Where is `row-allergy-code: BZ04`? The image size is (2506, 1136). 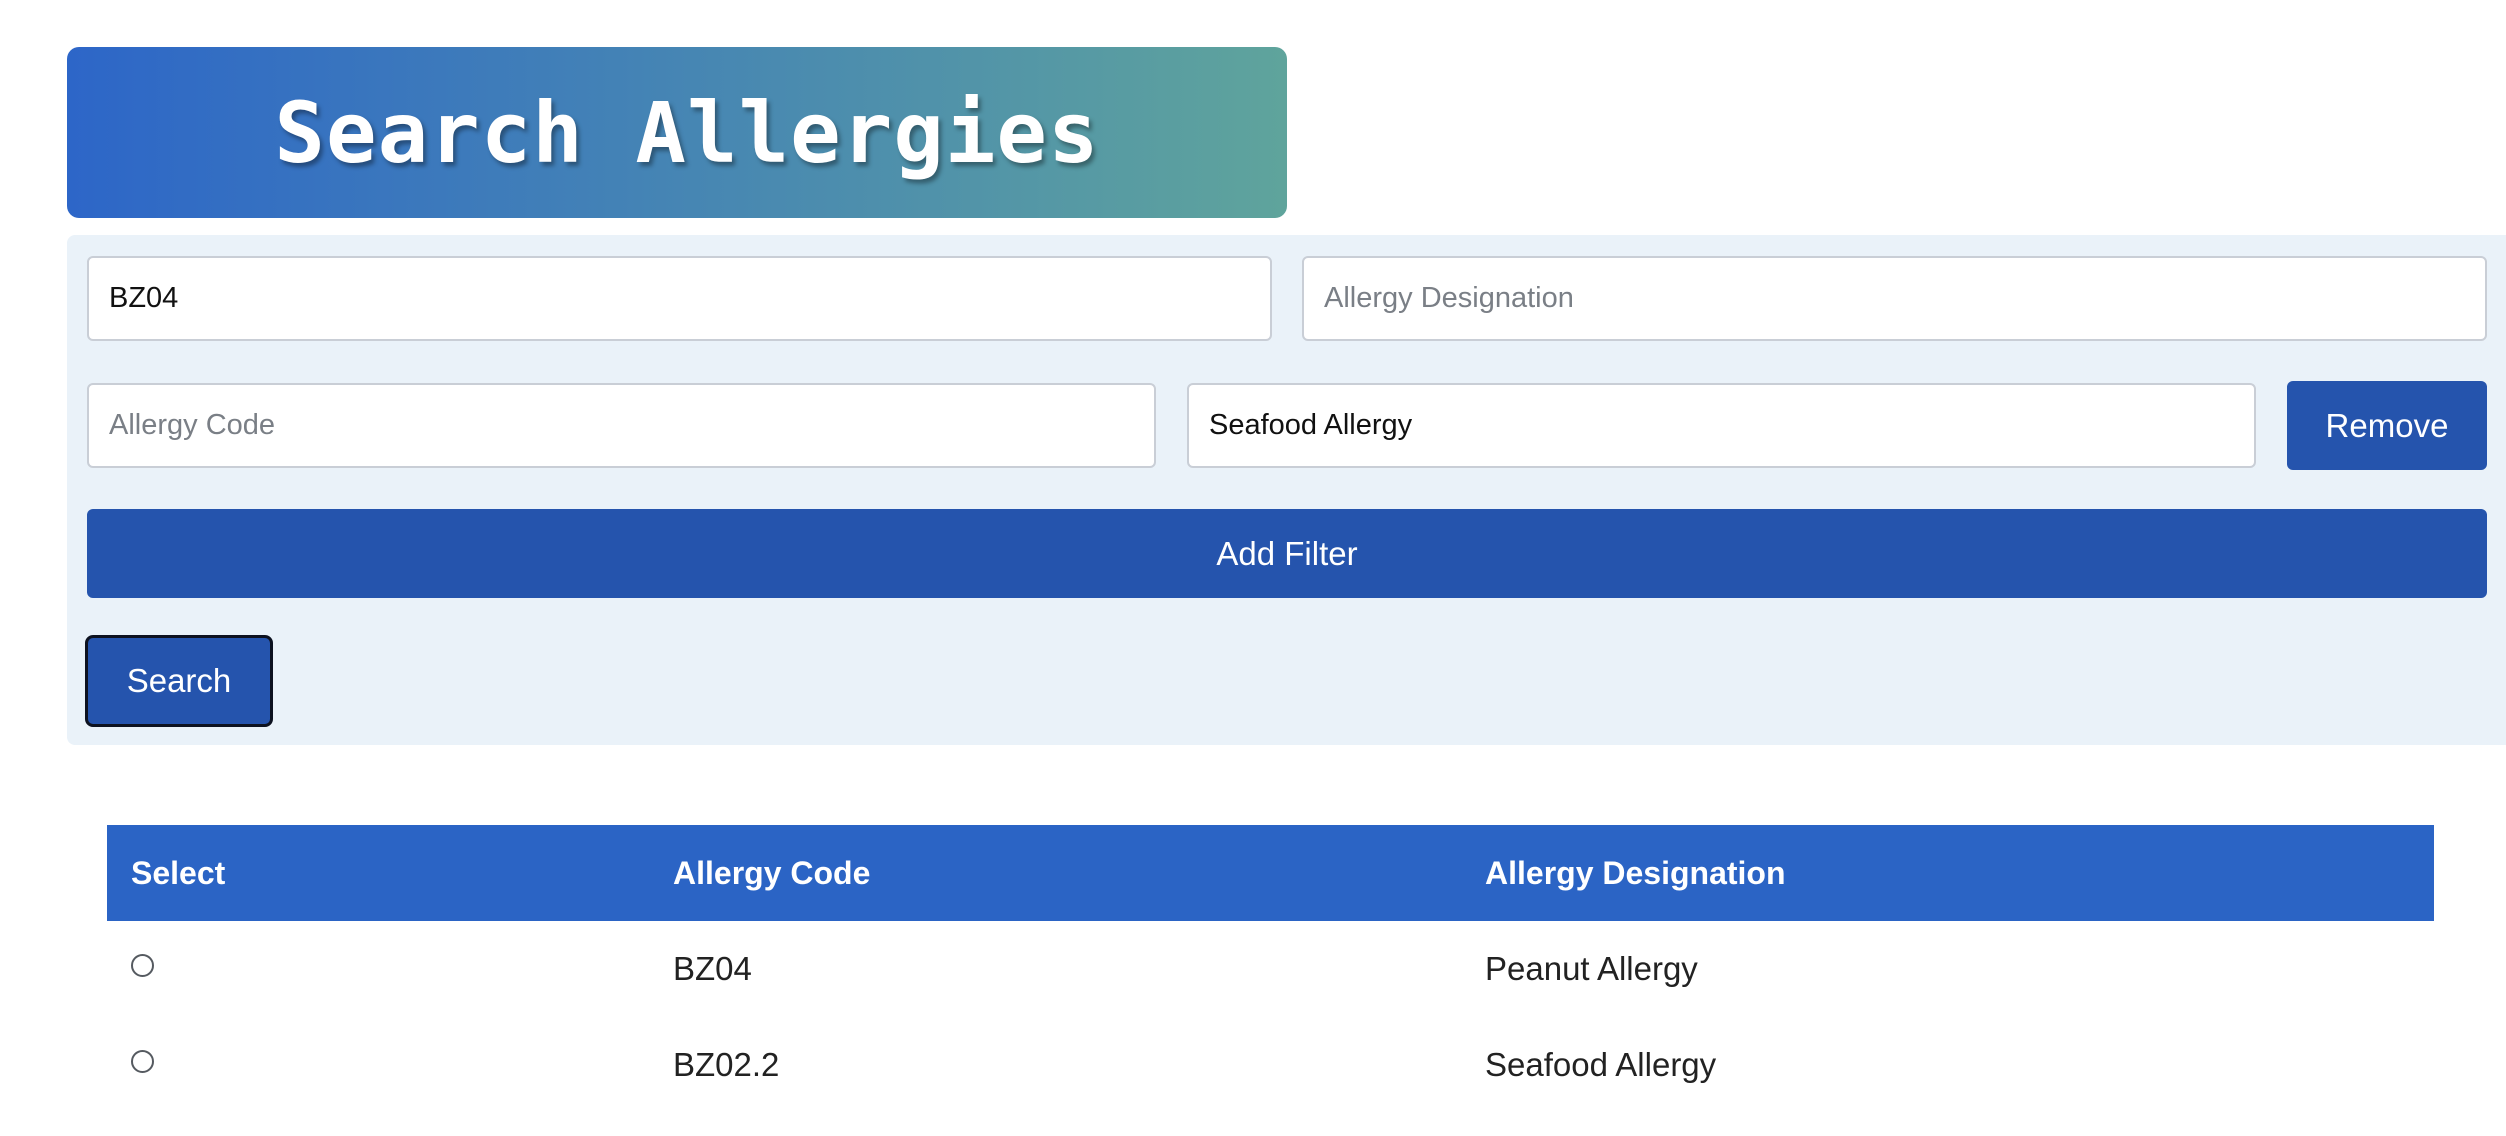 row-allergy-code: BZ04 is located at coordinates (712, 968).